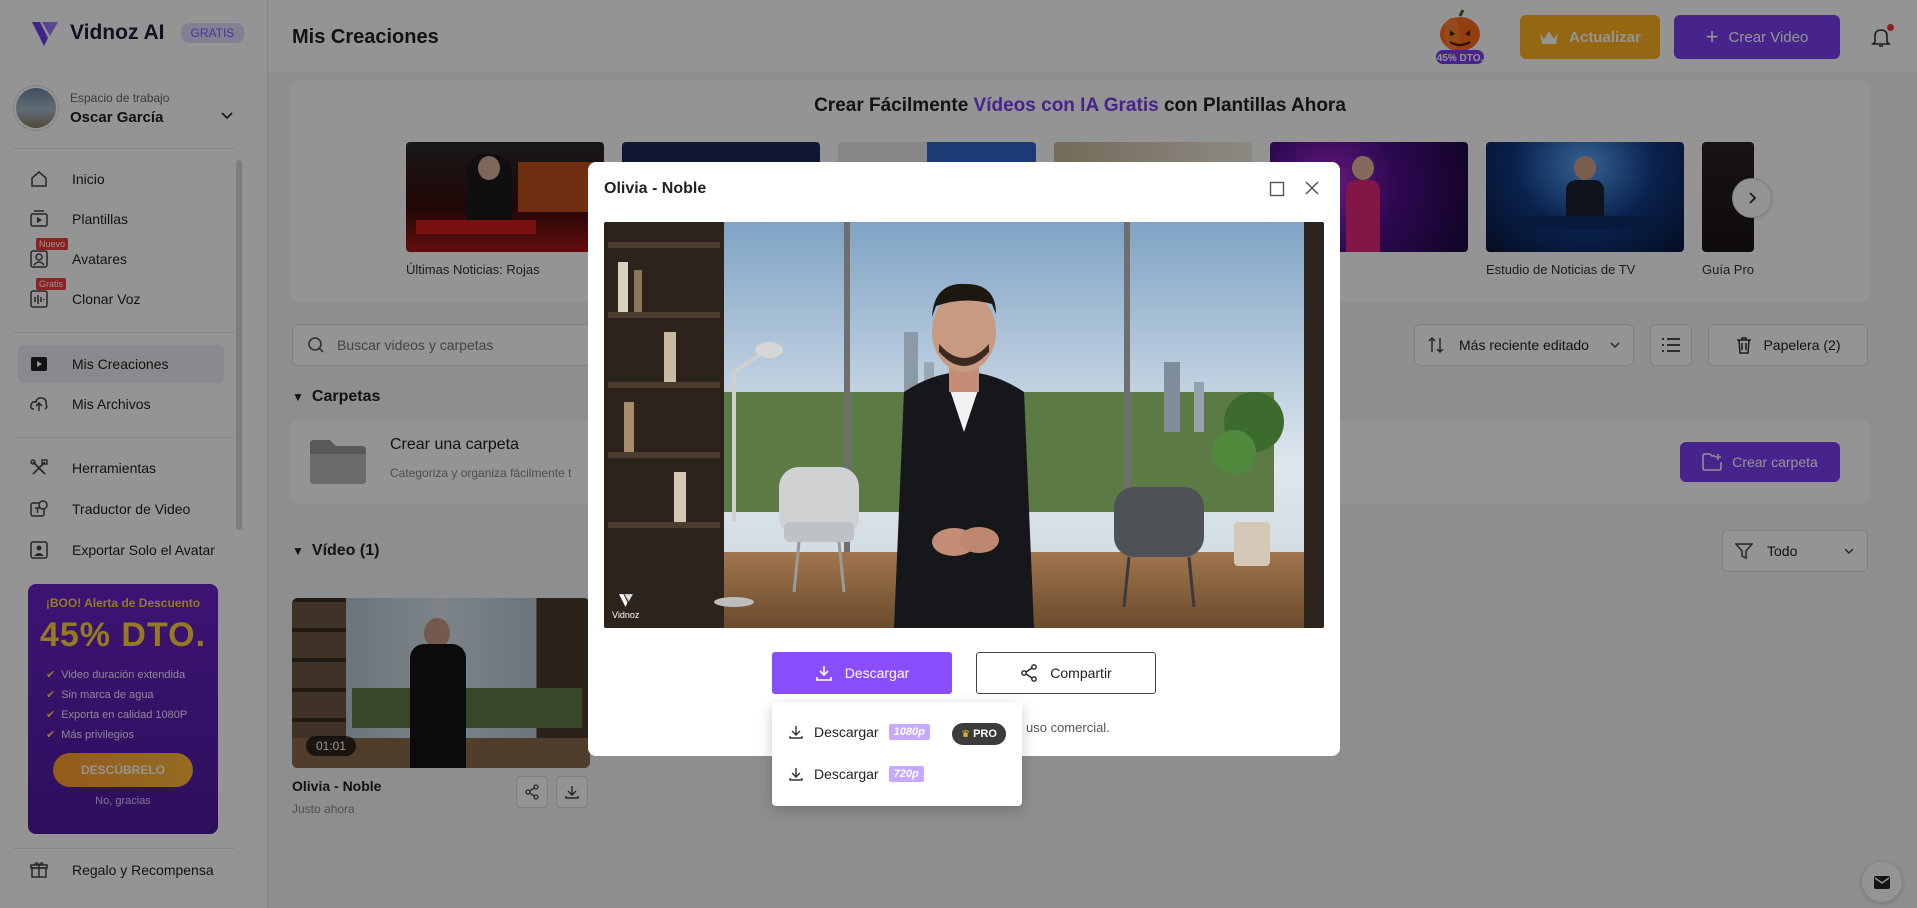 The image size is (1917, 908). Describe the element at coordinates (1081, 673) in the screenshot. I see `share-label: Compartir` at that location.